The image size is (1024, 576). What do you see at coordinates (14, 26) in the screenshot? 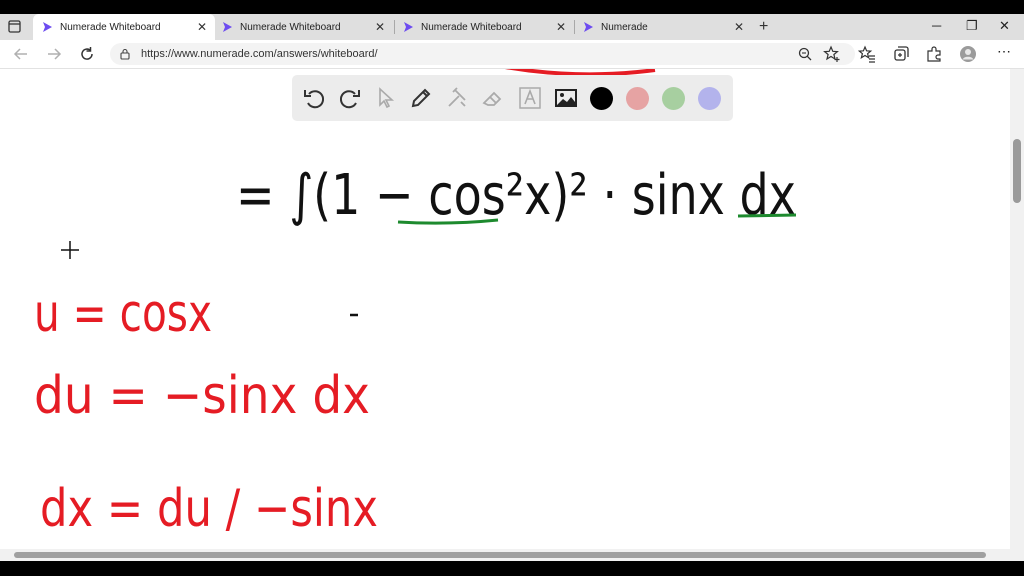
I see `tab-actions-icon` at bounding box center [14, 26].